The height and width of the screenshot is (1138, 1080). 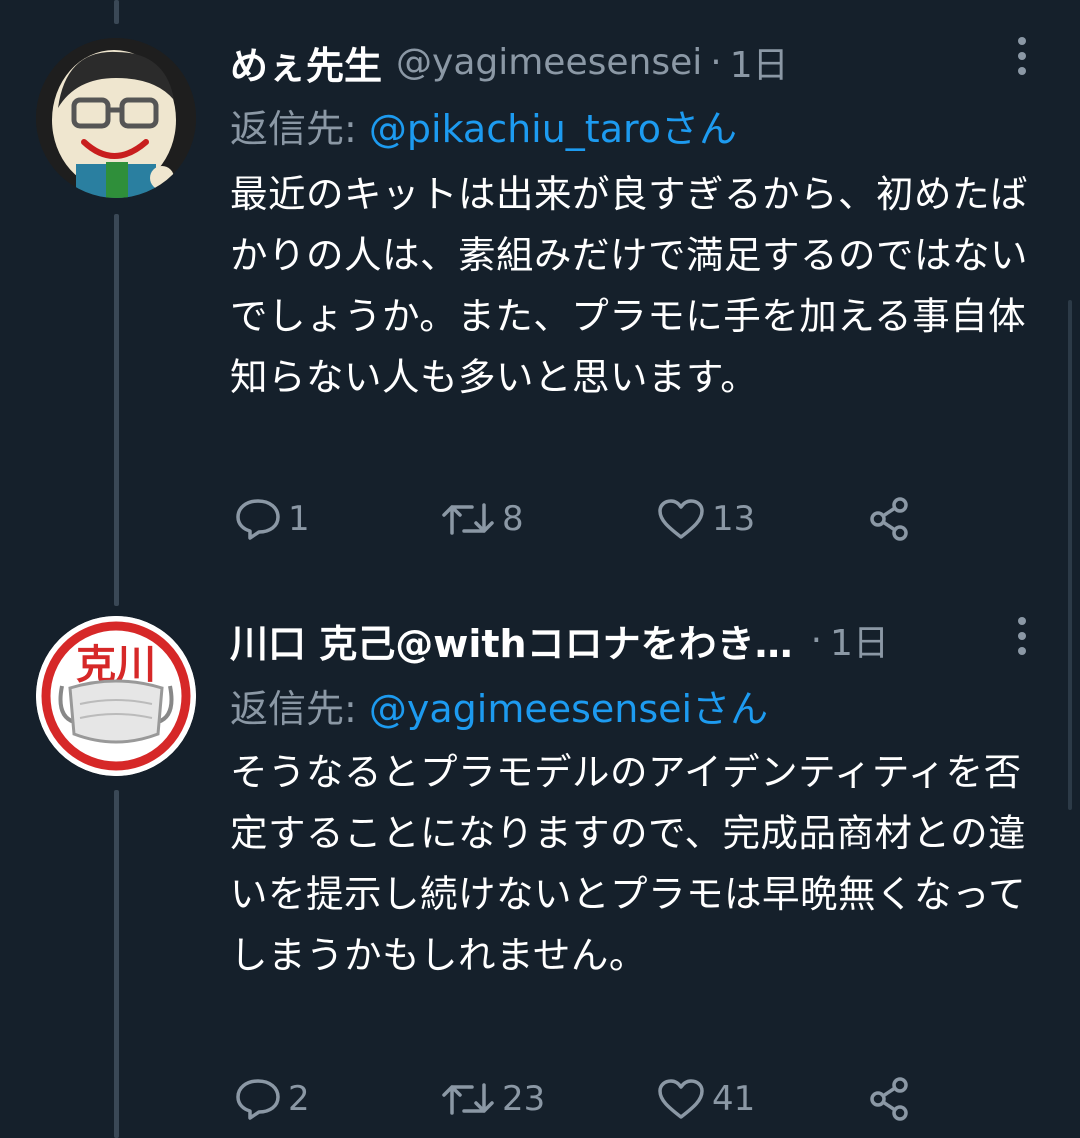 I want to click on action-bar: 1 8 13, so click(x=580, y=519).